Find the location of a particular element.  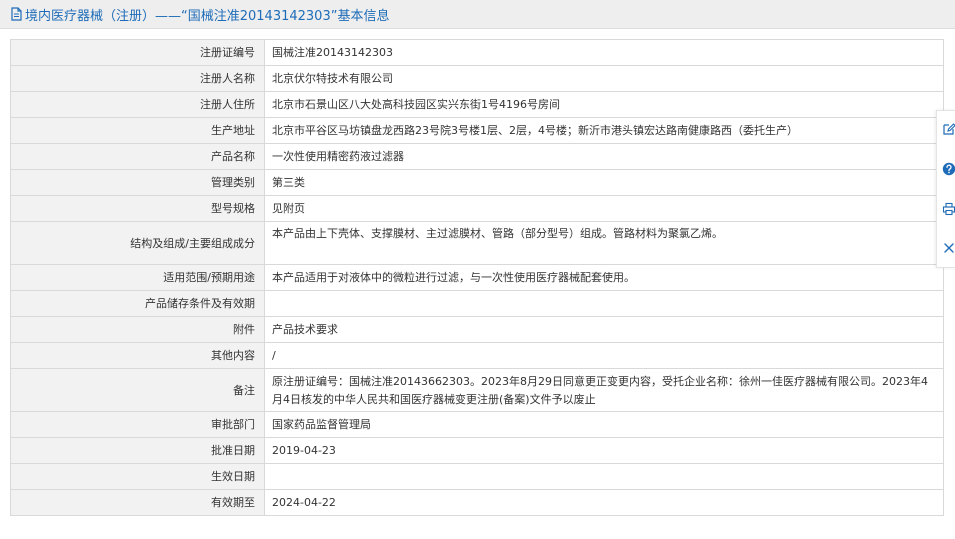

row-value: 北京市石景山区八大处高科技园区实兴东街1号4196号房间 is located at coordinates (604, 104).